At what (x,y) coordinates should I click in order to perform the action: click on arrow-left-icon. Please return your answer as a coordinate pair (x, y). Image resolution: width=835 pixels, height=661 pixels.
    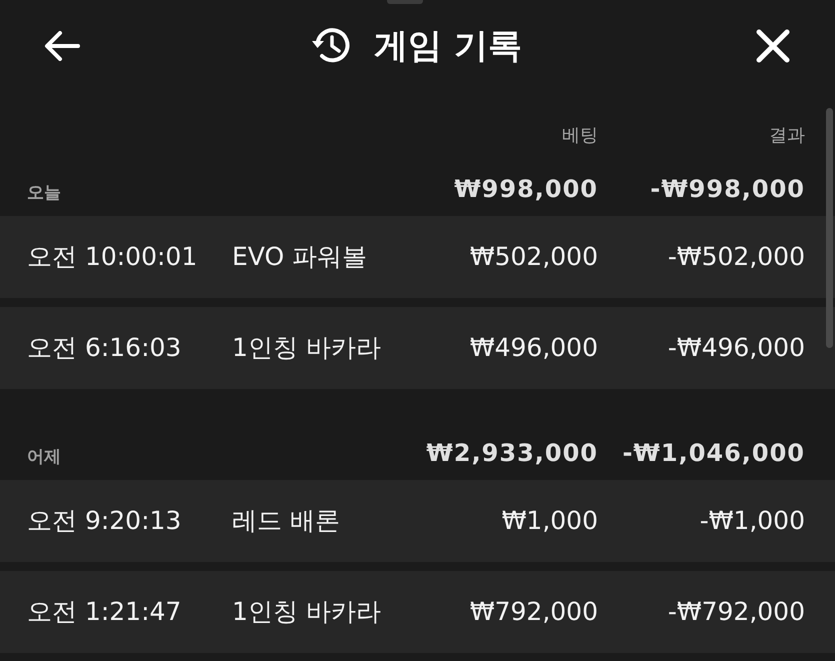
    Looking at the image, I should click on (62, 46).